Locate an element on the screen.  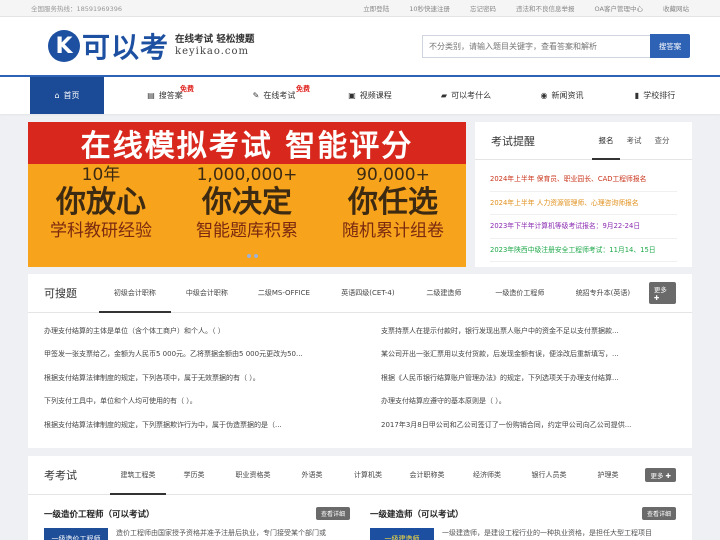
exam-title: 一级建造师（可以考试） is located at coordinates (417, 514).